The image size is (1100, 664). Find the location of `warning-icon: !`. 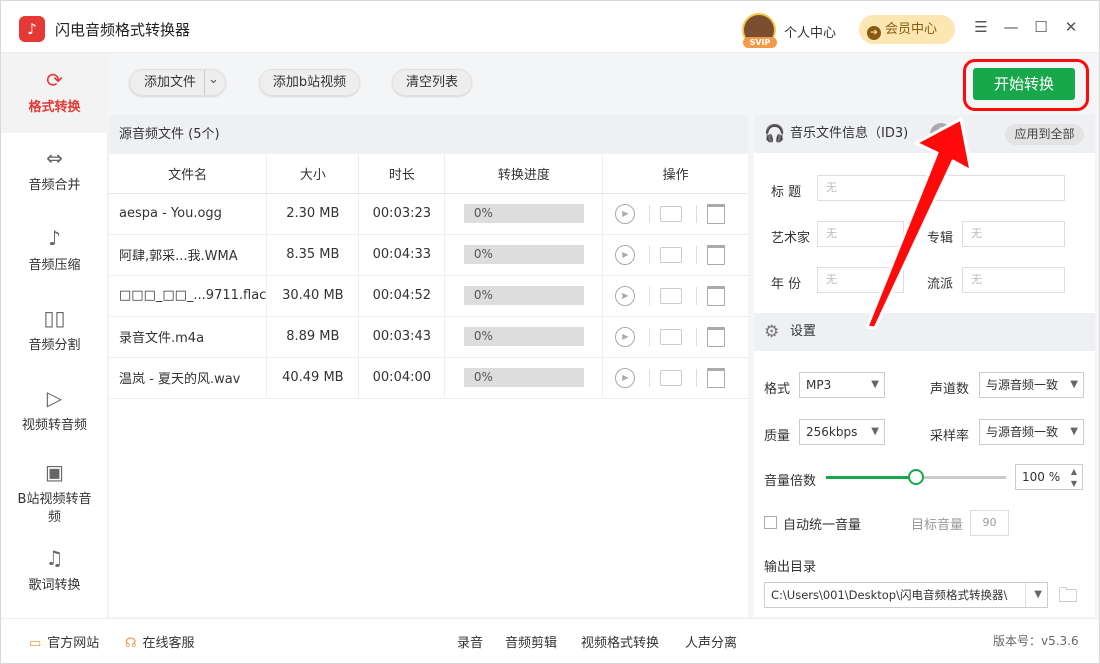

warning-icon: ! is located at coordinates (941, 134).